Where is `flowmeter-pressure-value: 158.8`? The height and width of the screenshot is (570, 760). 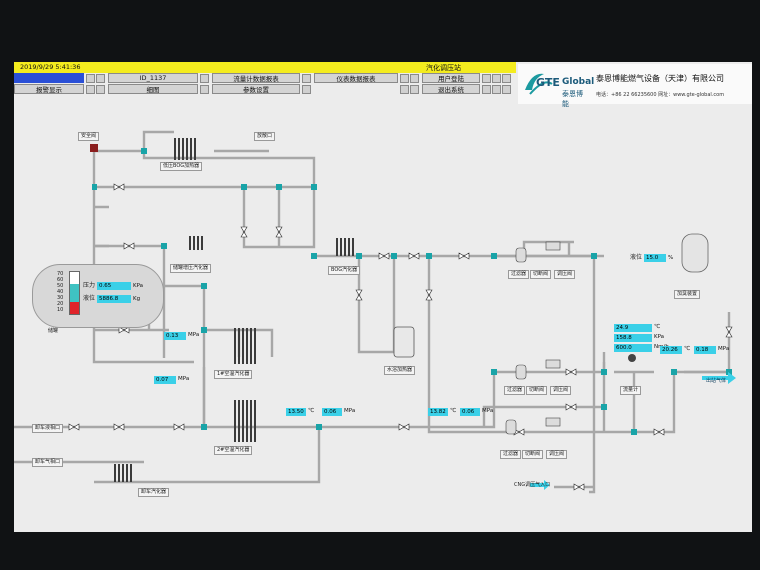
flowmeter-pressure-value: 158.8 is located at coordinates (633, 338).